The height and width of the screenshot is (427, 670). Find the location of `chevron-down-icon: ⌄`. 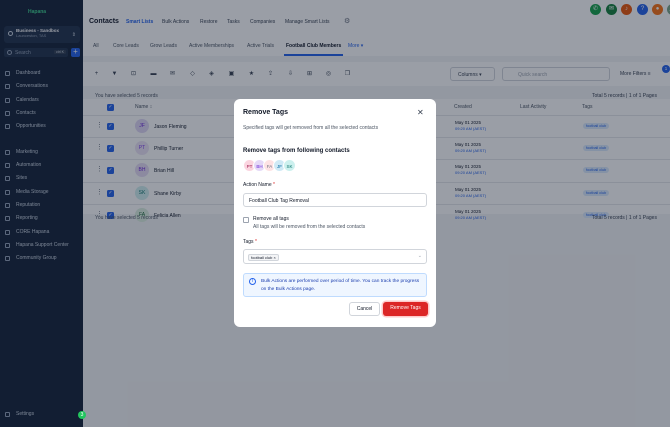

chevron-down-icon: ⌄ is located at coordinates (419, 256).